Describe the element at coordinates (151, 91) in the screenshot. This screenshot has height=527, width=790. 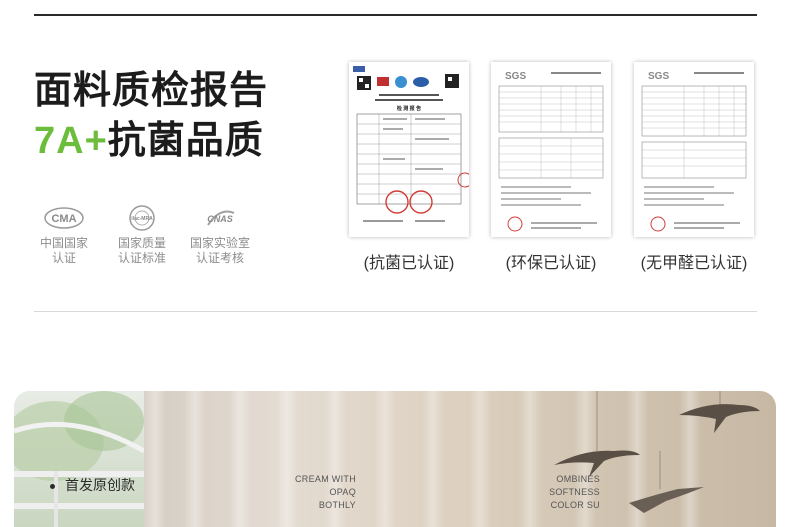
I see `page-title: 面料质检报告` at that location.